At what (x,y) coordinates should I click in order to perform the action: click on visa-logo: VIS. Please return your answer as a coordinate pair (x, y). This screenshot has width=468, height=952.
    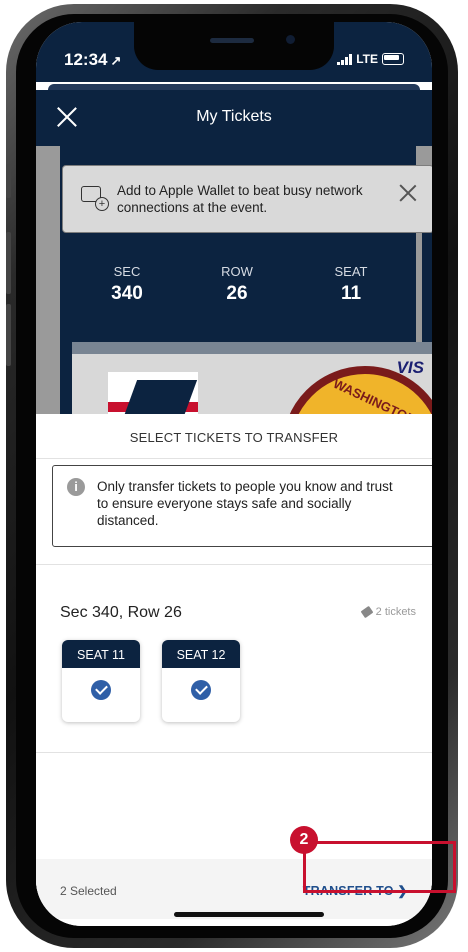
    Looking at the image, I should click on (410, 367).